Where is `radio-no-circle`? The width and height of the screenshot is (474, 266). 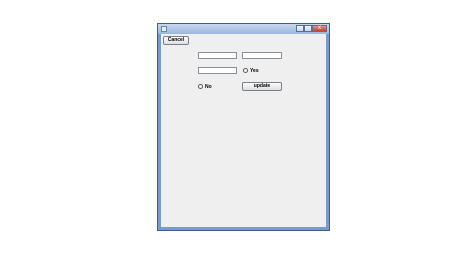 radio-no-circle is located at coordinates (200, 86).